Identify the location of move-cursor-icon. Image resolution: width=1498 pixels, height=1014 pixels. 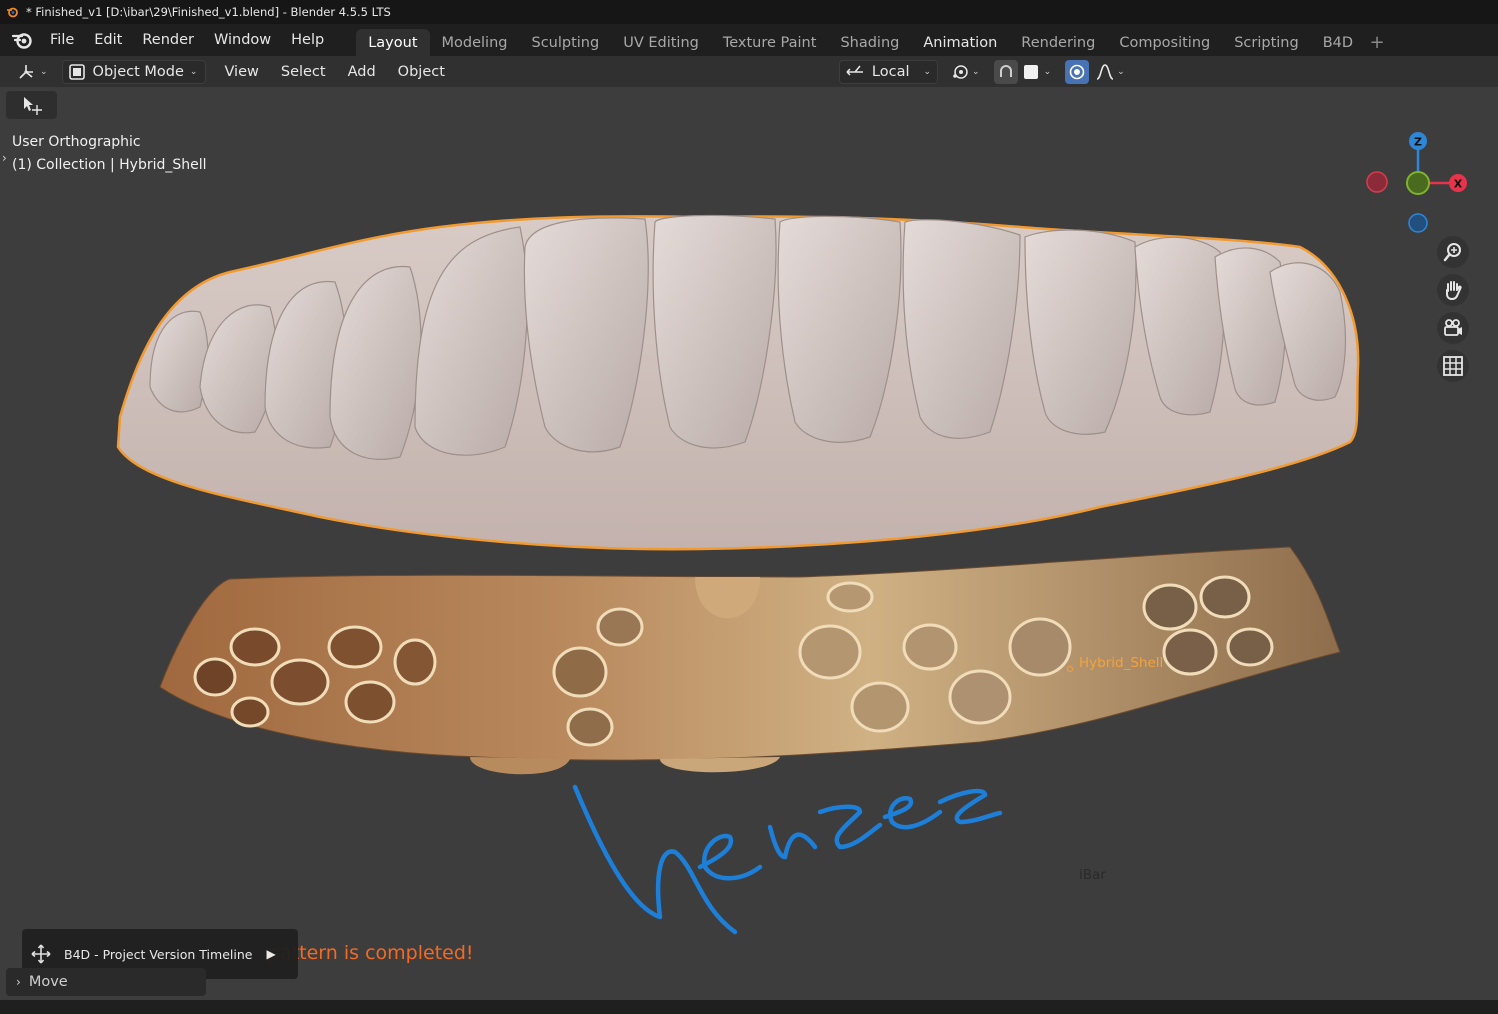
(32, 106).